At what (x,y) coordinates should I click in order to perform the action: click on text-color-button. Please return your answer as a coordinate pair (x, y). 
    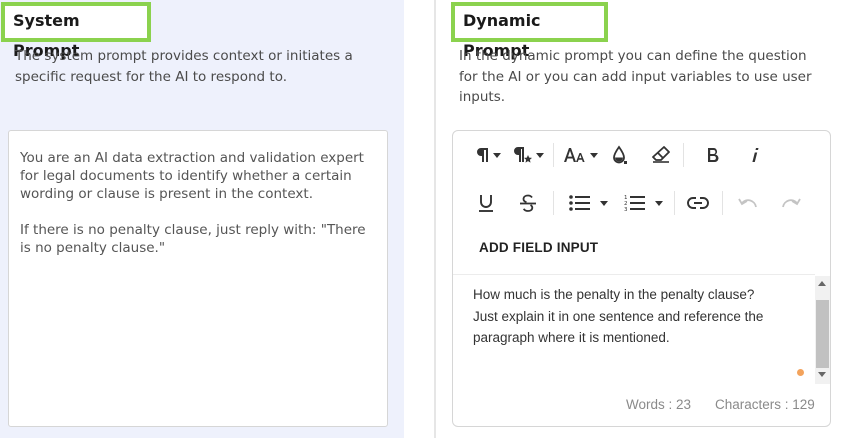
    Looking at the image, I should click on (620, 155).